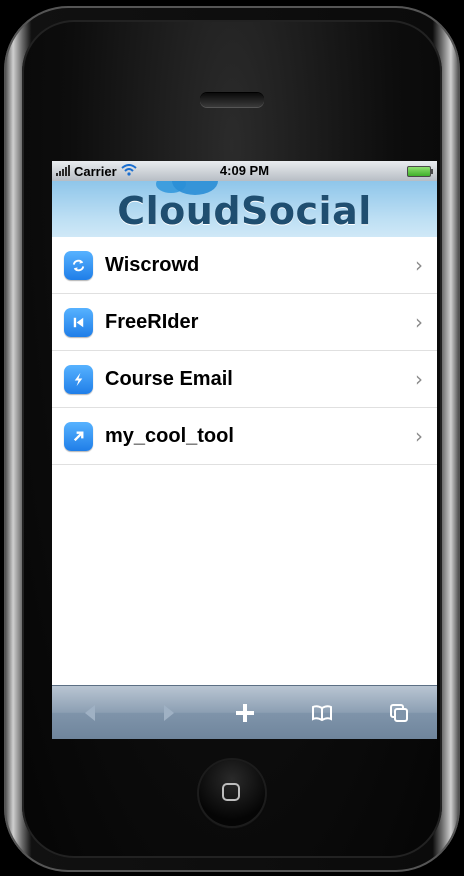 This screenshot has height=876, width=464. I want to click on list-item: Course Email ›, so click(244, 379).